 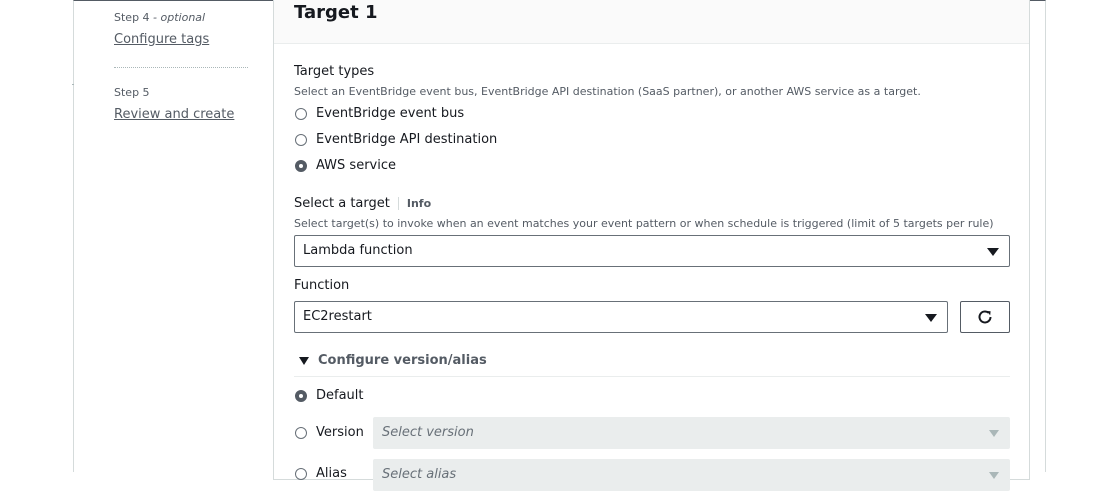 What do you see at coordinates (652, 251) in the screenshot?
I see `target-type-select: Lambda function` at bounding box center [652, 251].